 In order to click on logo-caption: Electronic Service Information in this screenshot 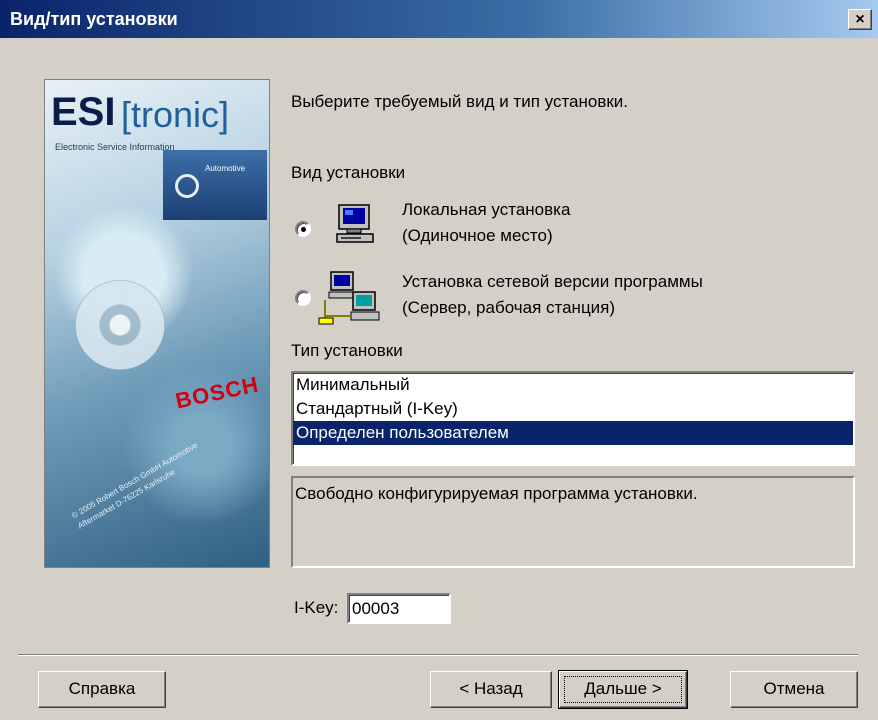, I will do `click(115, 147)`.